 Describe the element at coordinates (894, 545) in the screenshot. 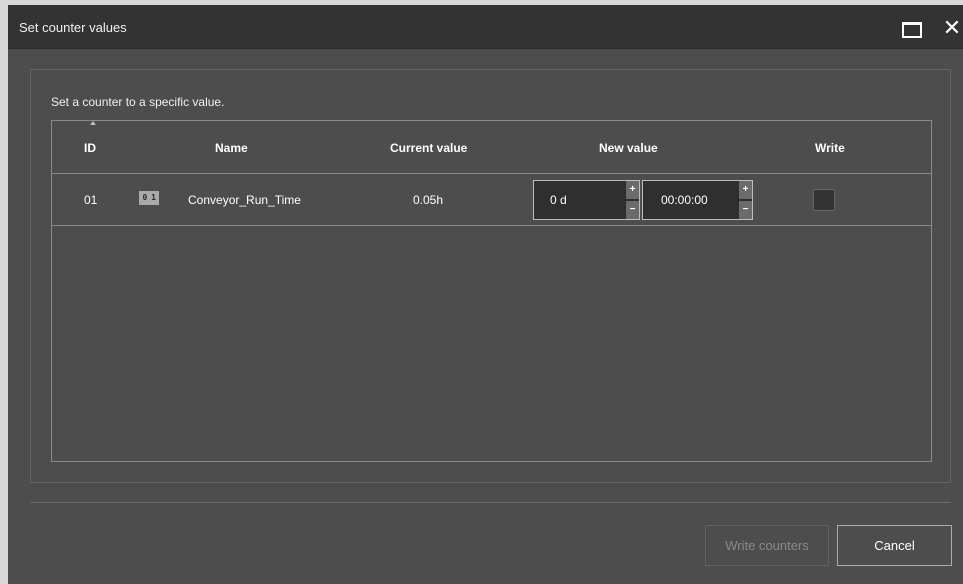

I see `cancel-button: Cancel` at that location.